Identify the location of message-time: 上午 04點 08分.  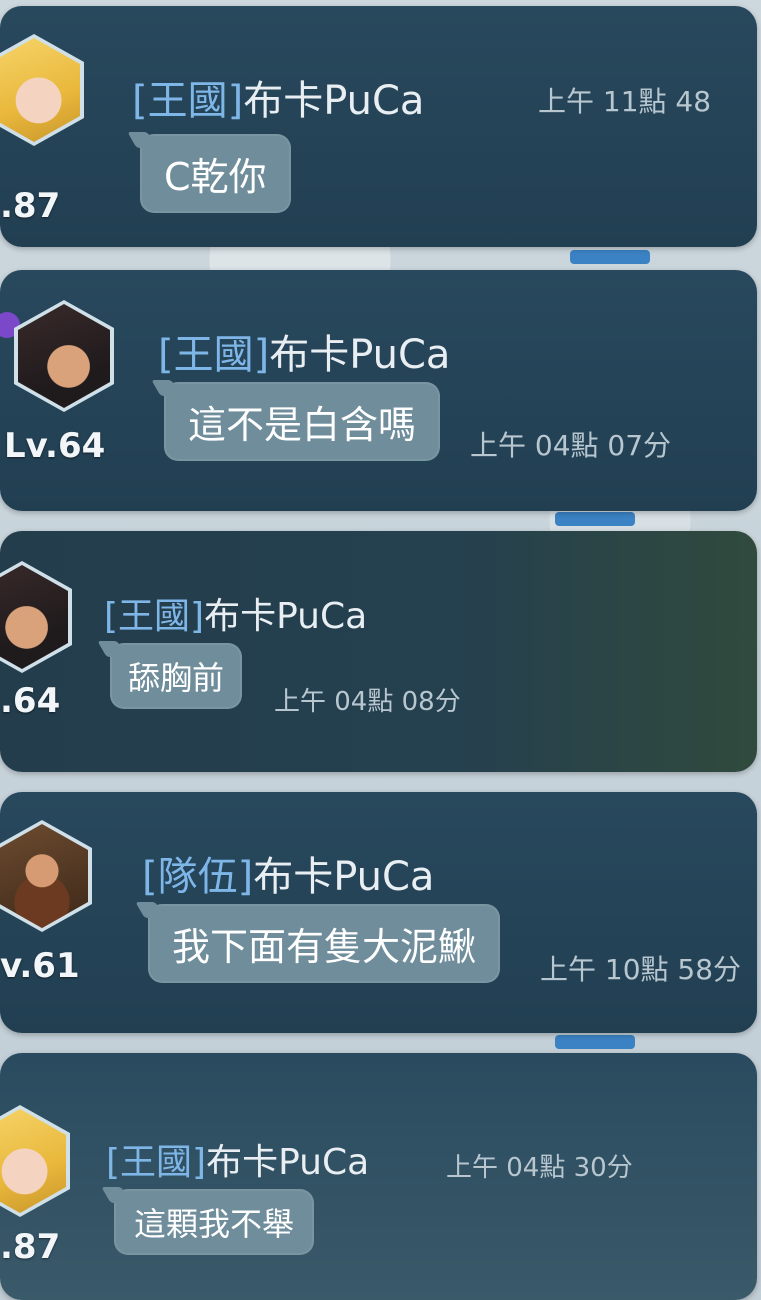
(367, 702).